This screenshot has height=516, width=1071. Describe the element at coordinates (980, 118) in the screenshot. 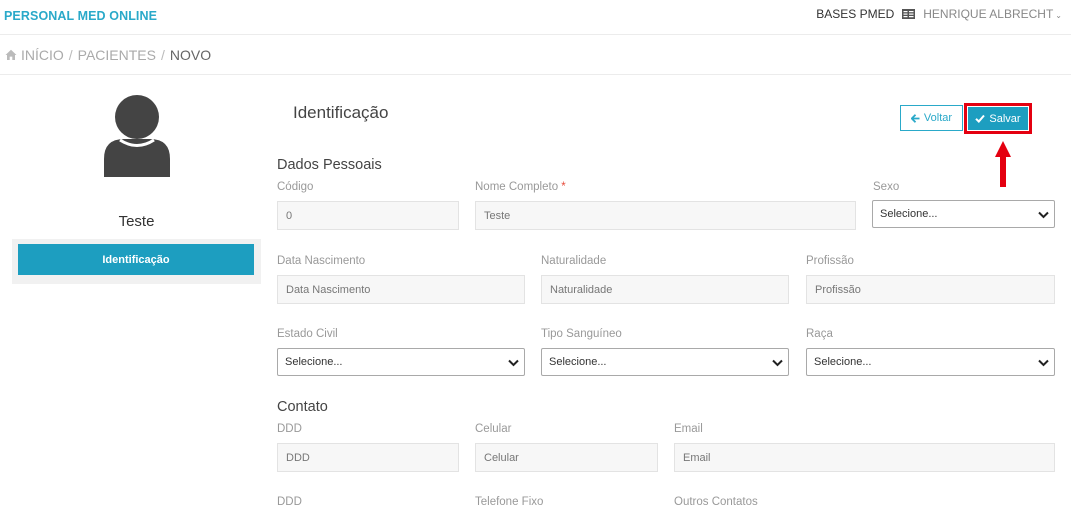

I see `check-icon` at that location.